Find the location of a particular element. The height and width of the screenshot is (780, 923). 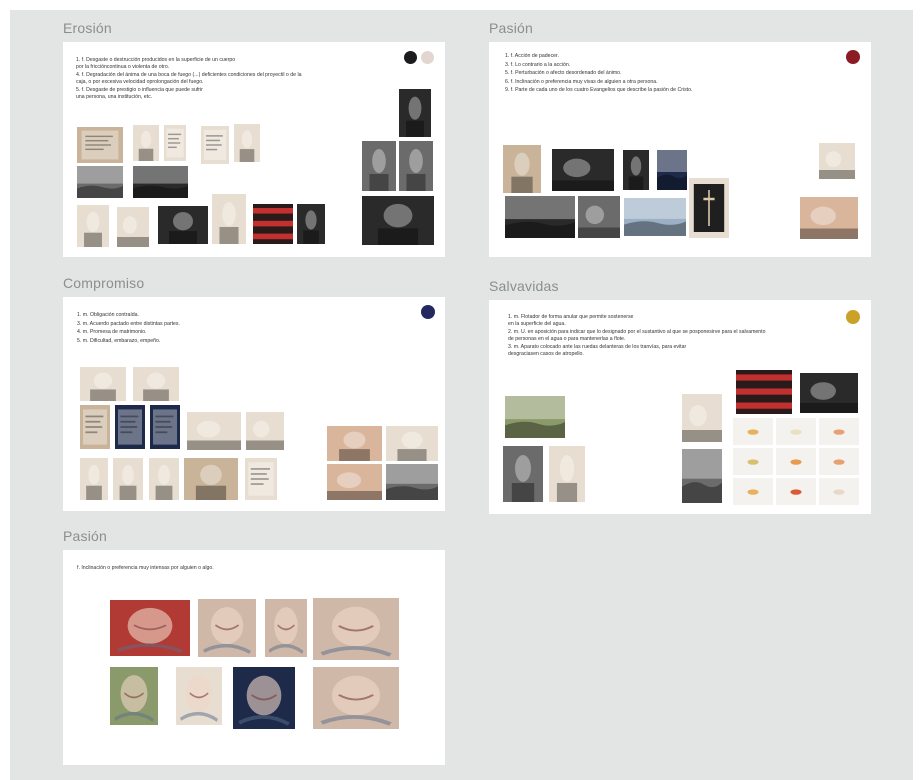

photo-hands-food is located at coordinates (354, 482).